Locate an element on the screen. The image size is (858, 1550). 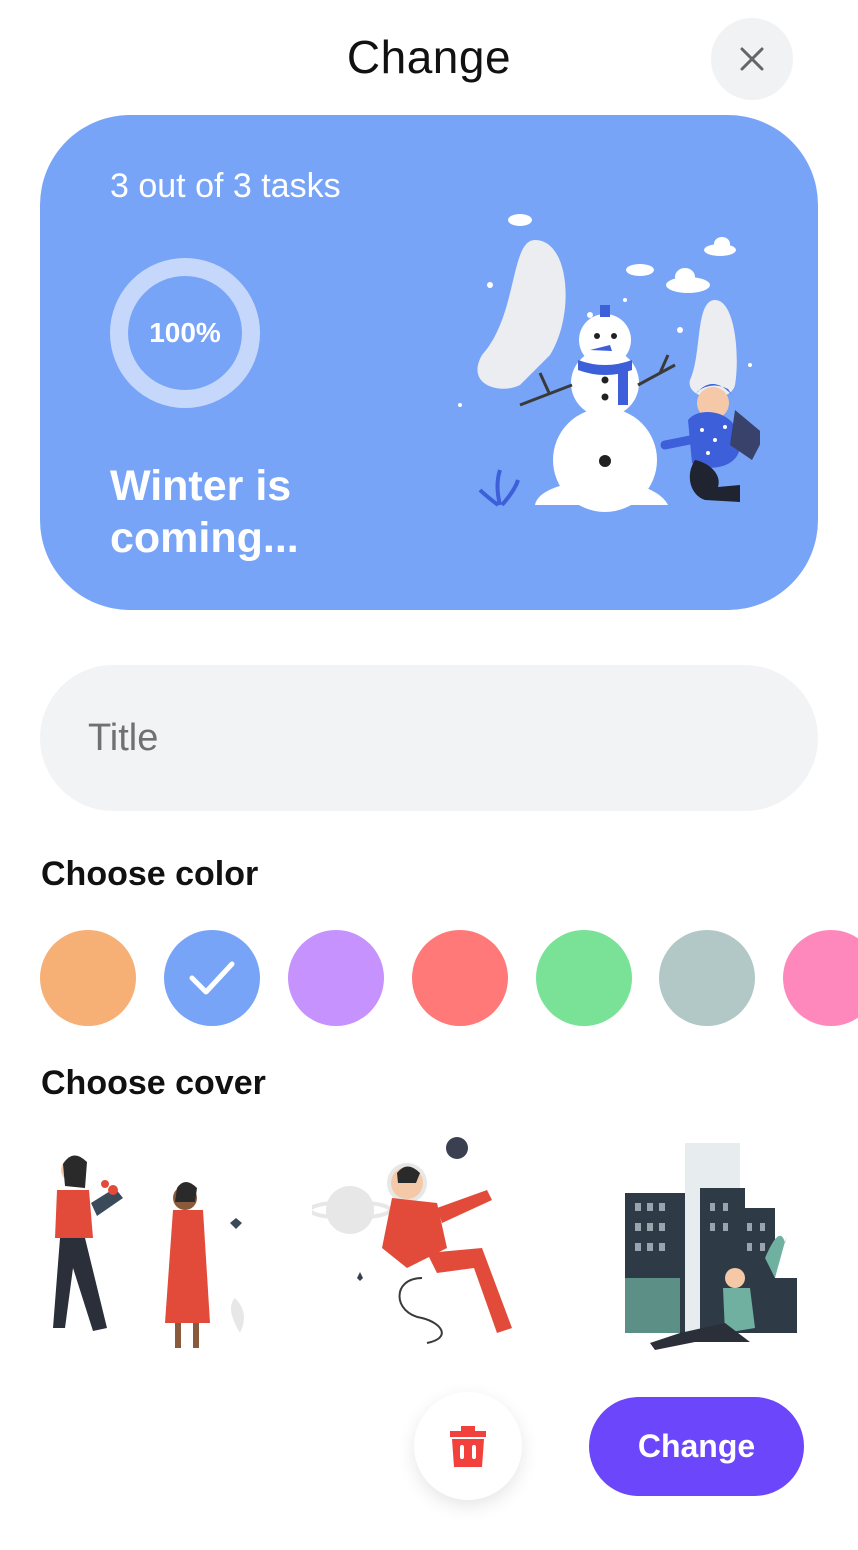
change-button: Change is located at coordinates (696, 1446).